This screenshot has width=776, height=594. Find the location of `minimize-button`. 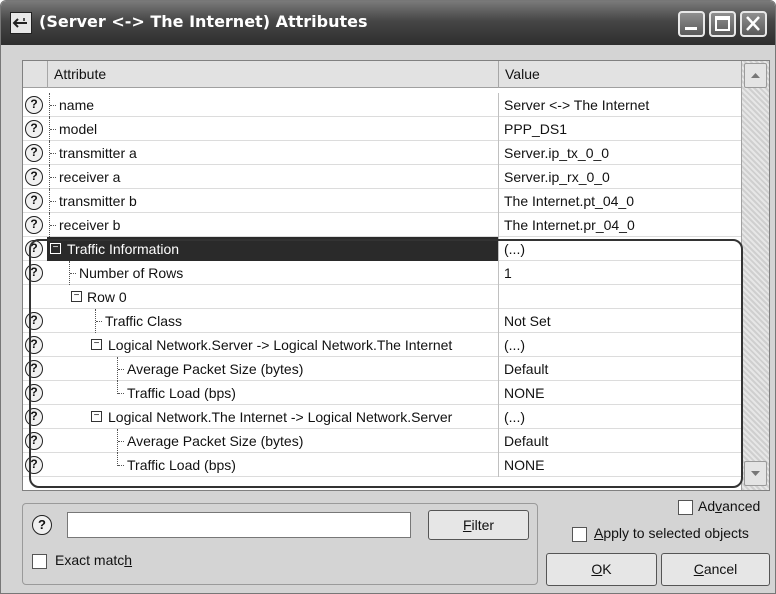

minimize-button is located at coordinates (691, 24).